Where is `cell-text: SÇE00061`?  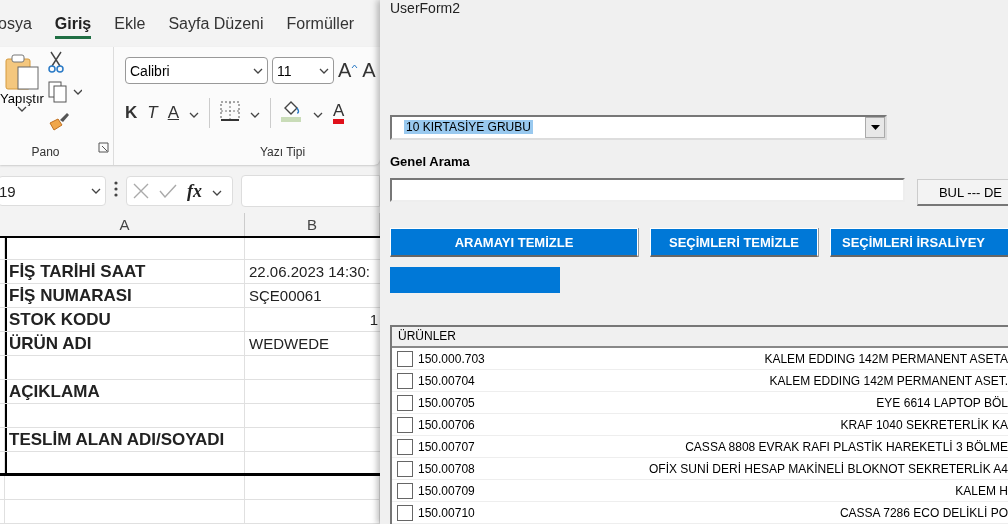 cell-text: SÇE00061 is located at coordinates (285, 295).